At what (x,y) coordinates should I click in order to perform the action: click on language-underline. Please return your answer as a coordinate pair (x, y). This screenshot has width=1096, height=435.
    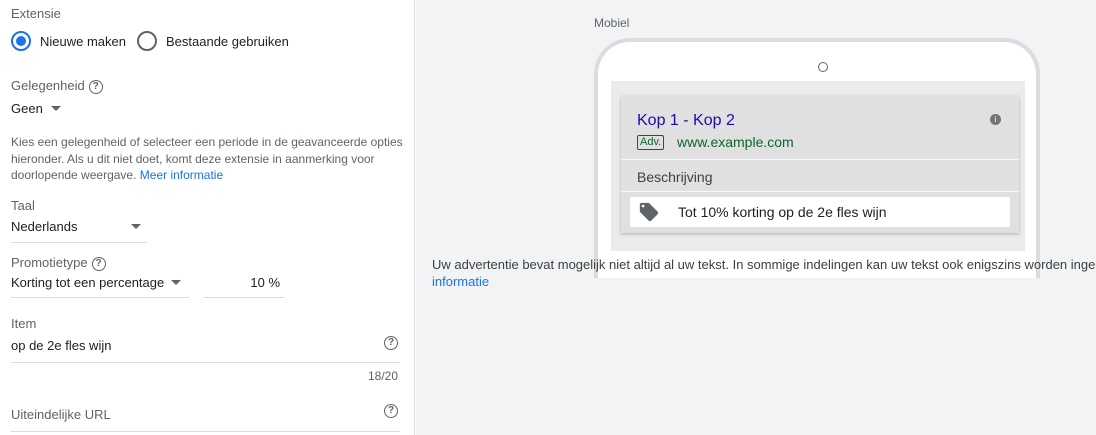
    Looking at the image, I should click on (79, 242).